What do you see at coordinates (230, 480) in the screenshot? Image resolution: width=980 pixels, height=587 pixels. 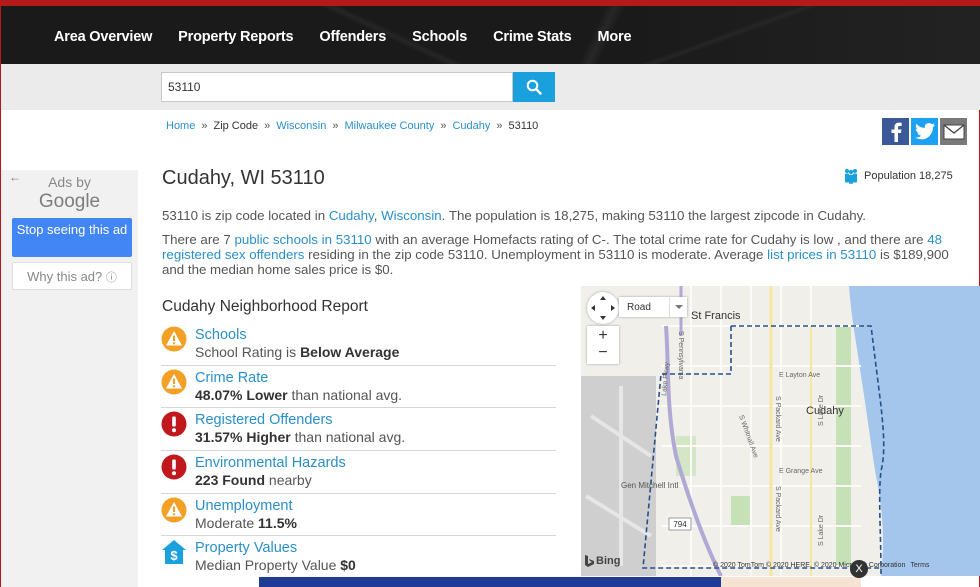 I see `report-detail-value: 223 Found` at bounding box center [230, 480].